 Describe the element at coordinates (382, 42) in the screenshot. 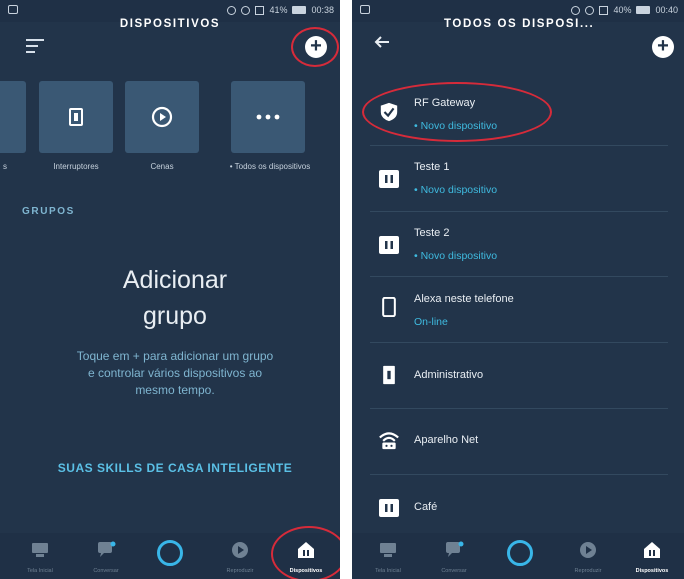

I see `back-arrow-icon` at that location.